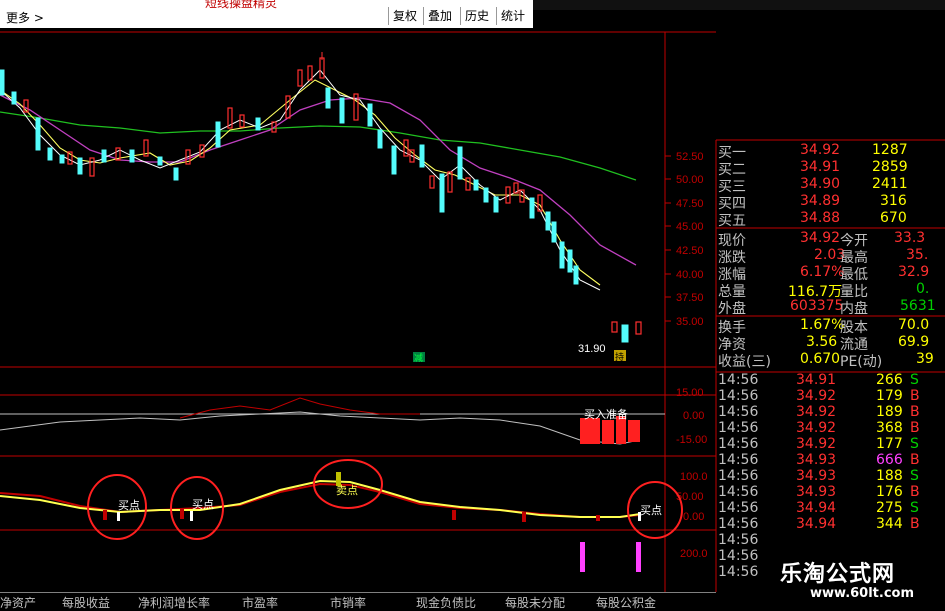  What do you see at coordinates (690, 393) in the screenshot?
I see `ind1-tick: 15.00` at bounding box center [690, 393].